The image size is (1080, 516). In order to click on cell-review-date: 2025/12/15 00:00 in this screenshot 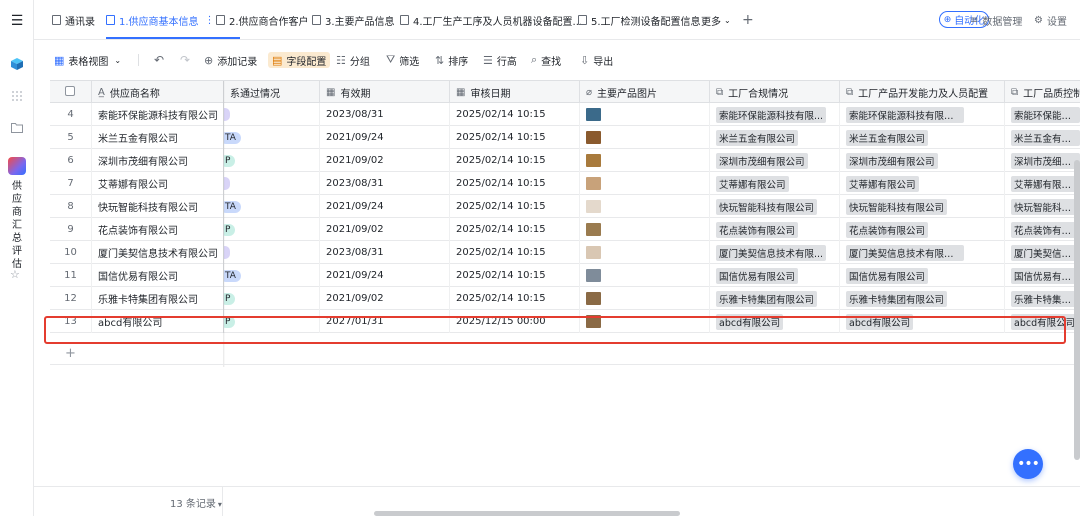, I will do `click(515, 321)`.